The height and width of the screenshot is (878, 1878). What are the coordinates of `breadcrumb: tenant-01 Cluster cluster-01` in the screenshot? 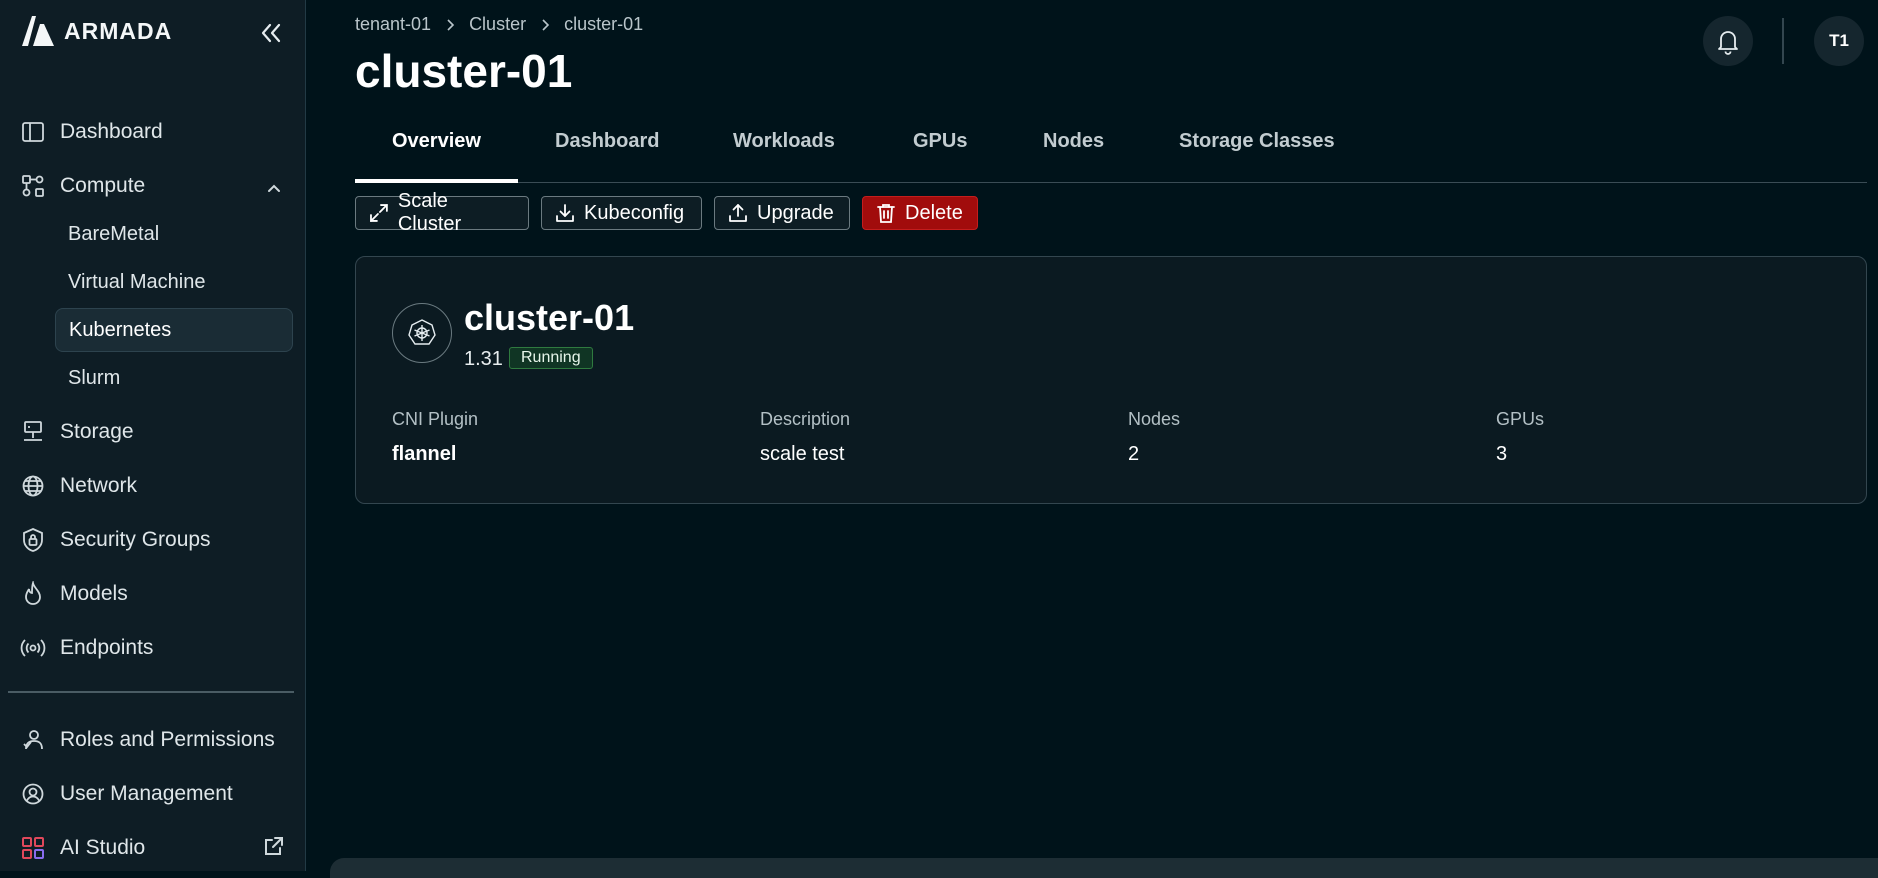 It's located at (499, 24).